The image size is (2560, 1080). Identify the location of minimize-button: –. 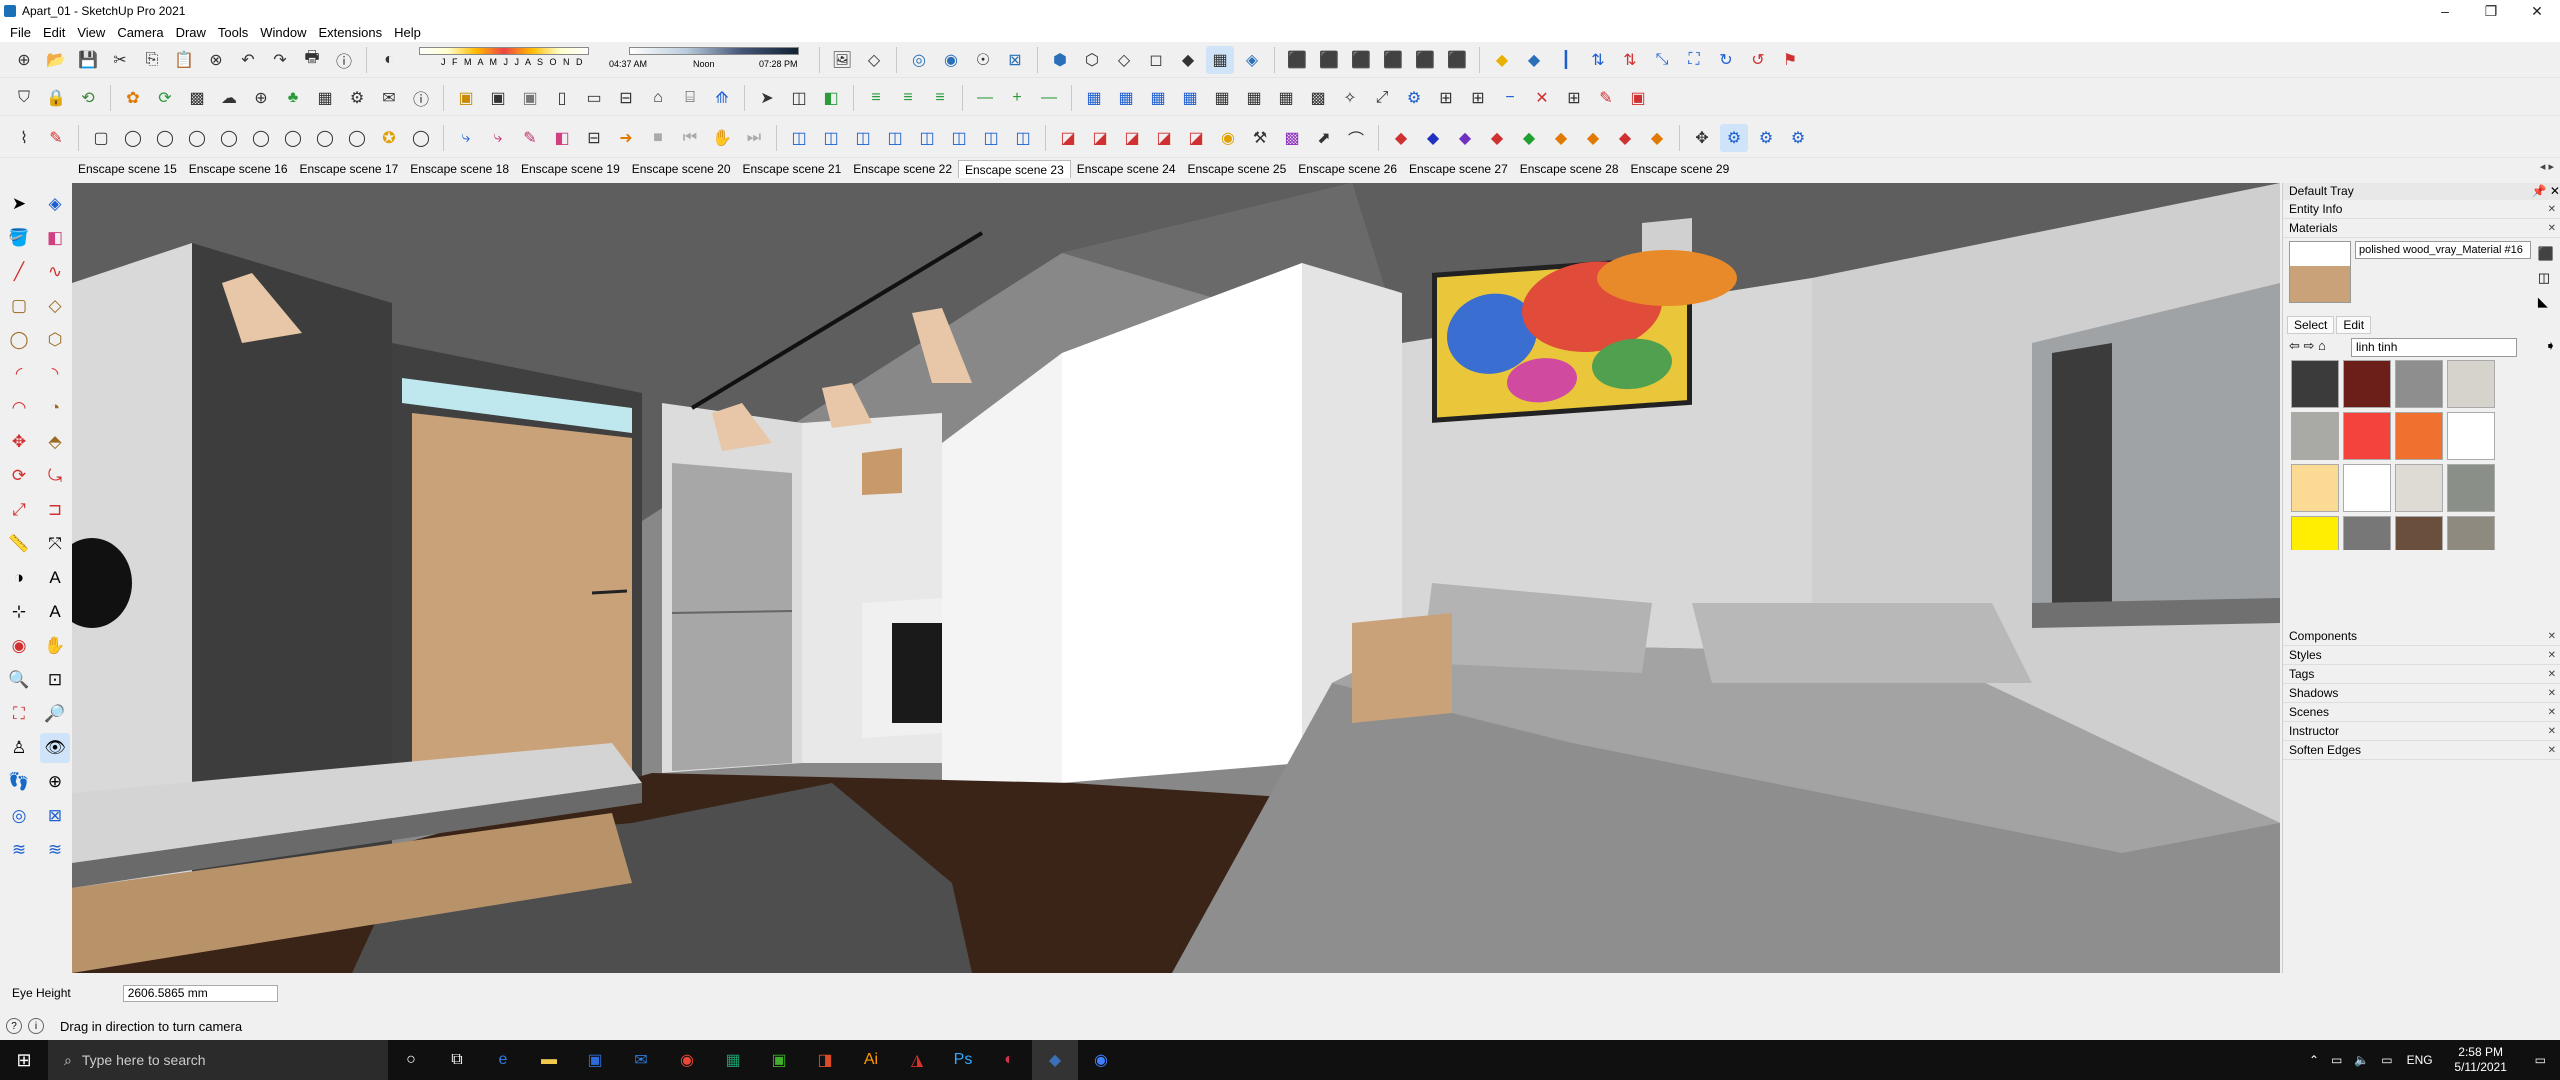
(2445, 11).